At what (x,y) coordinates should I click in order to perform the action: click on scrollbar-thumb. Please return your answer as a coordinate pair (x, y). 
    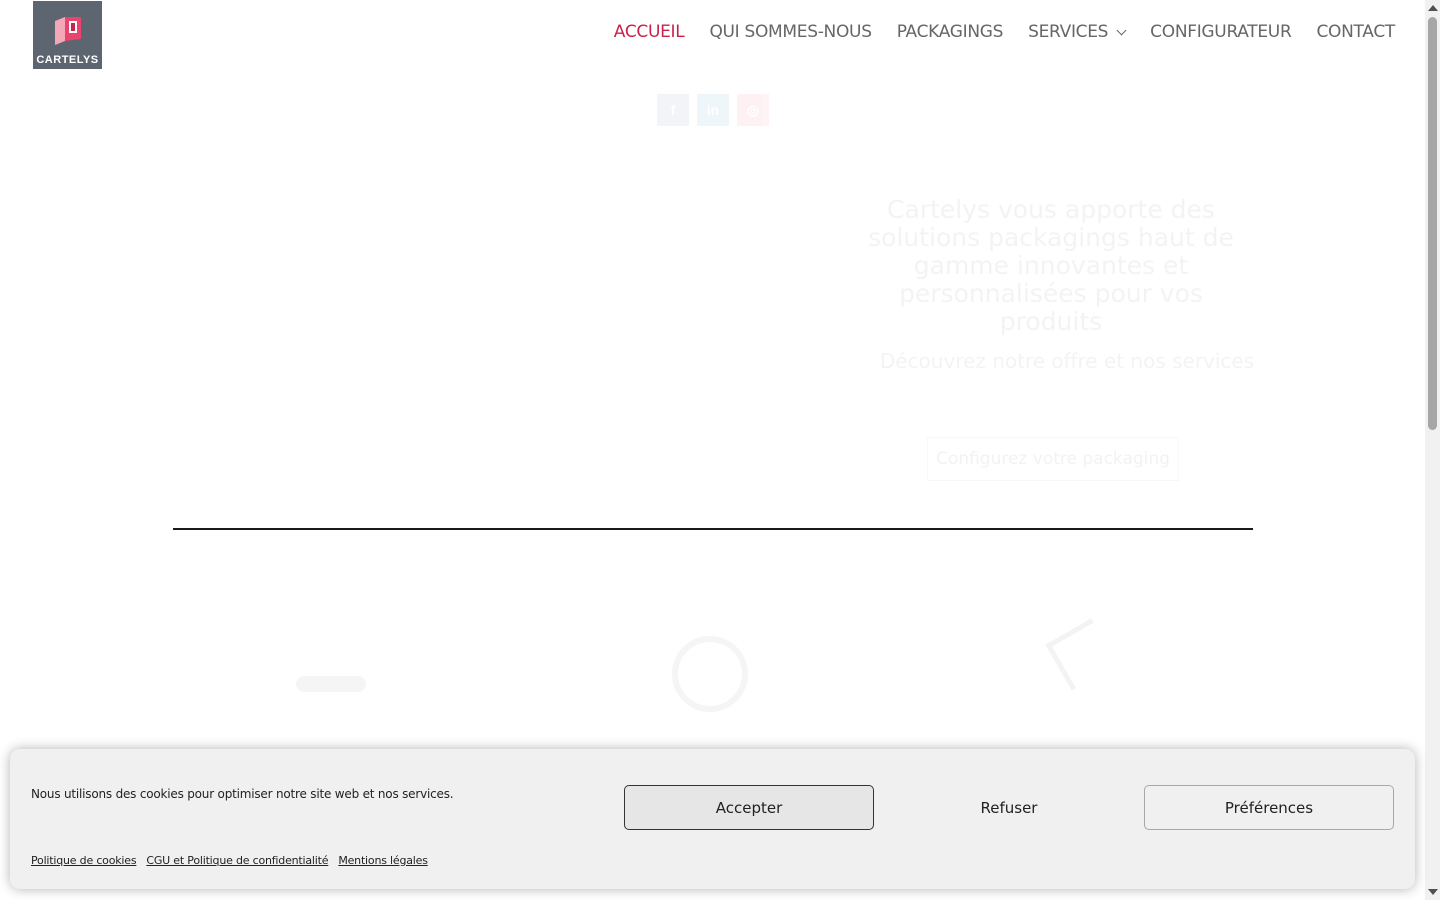
    Looking at the image, I should click on (1432, 223).